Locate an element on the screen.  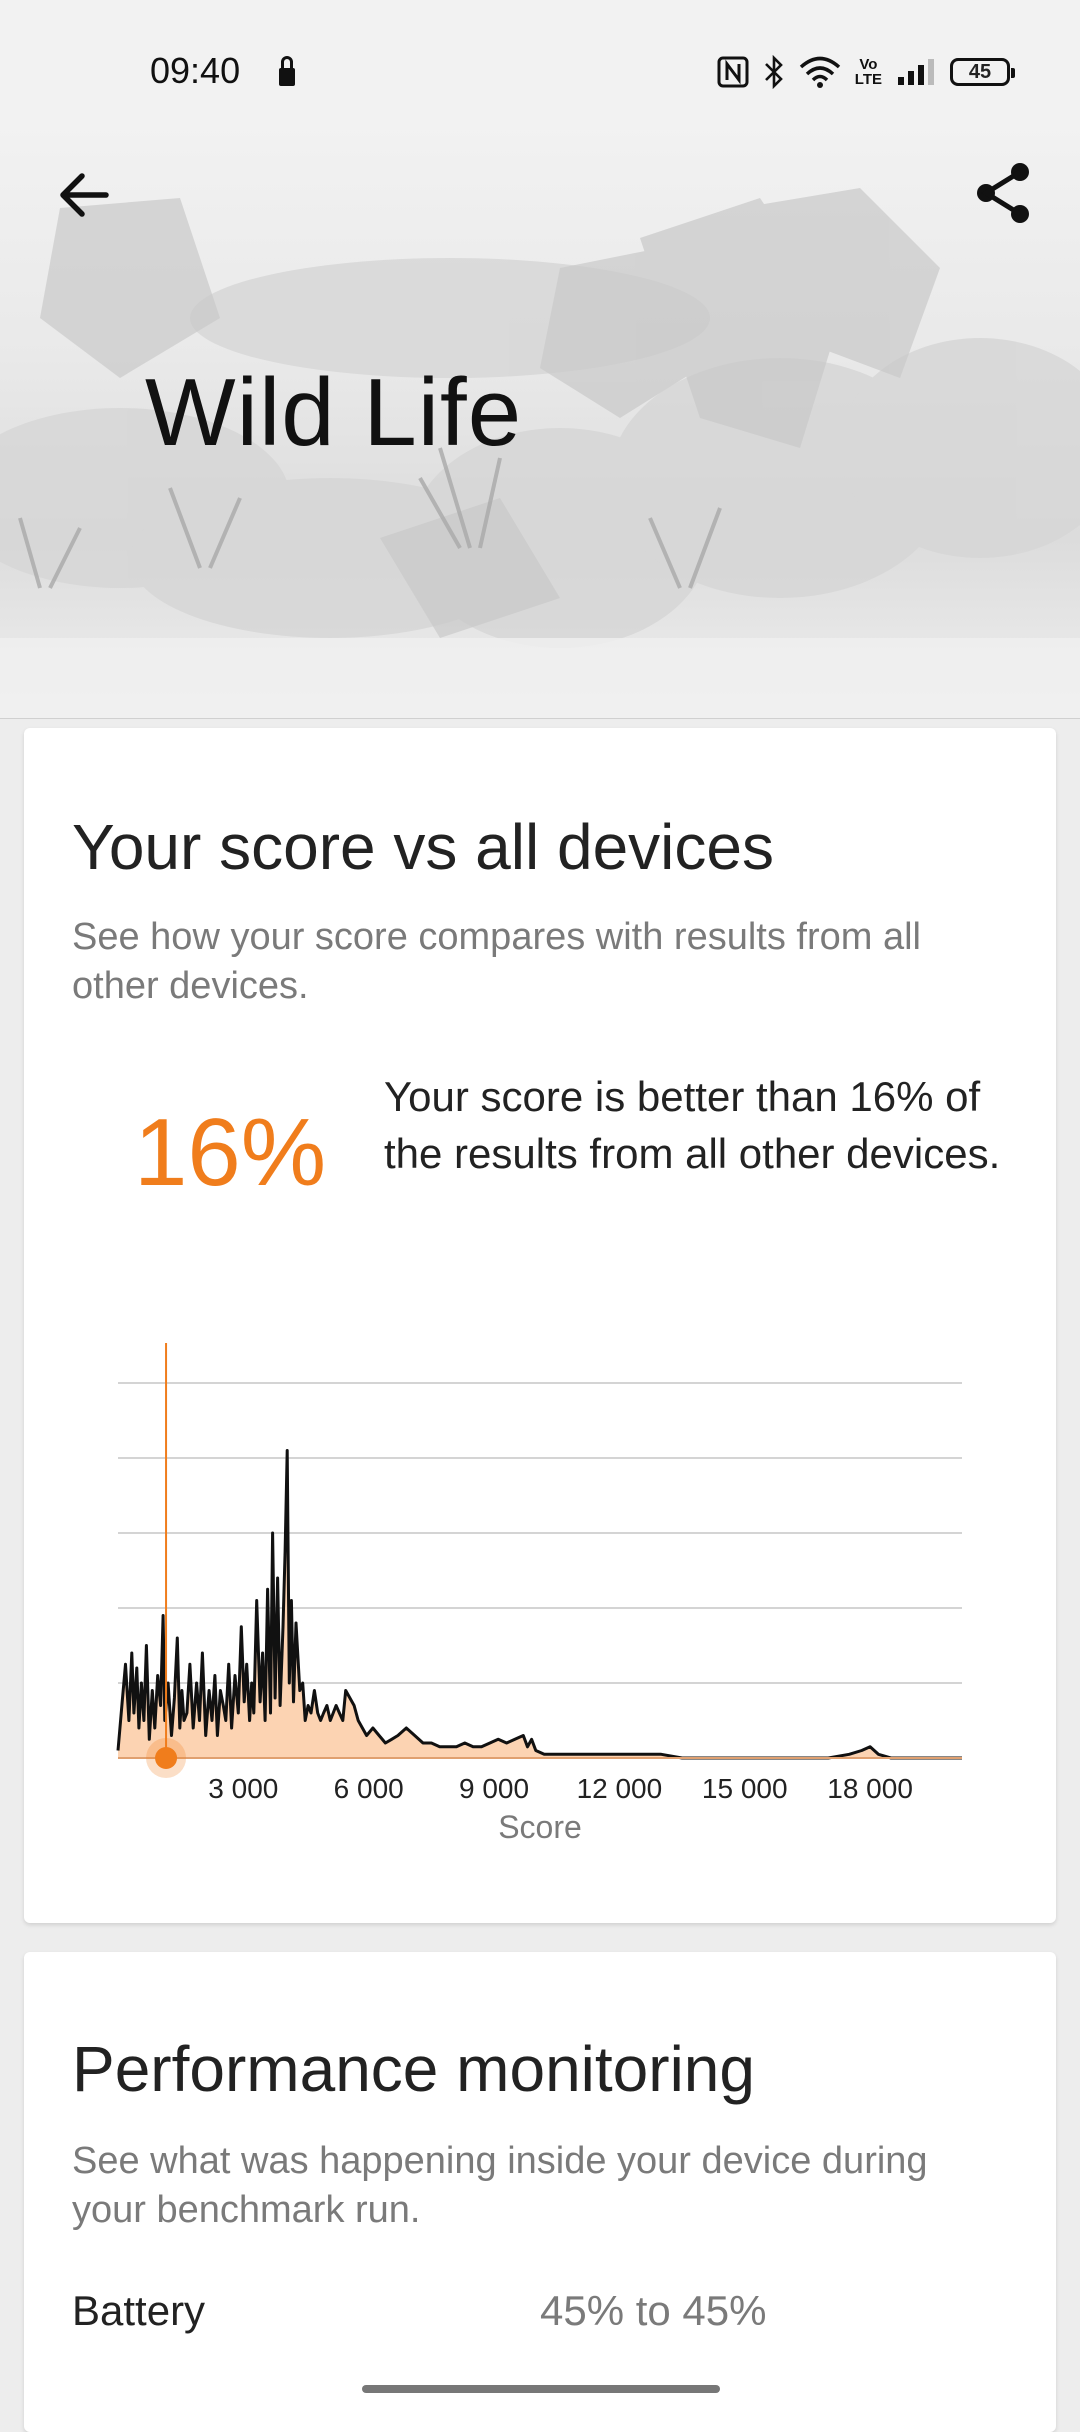
back-arrow-icon is located at coordinates (85, 195).